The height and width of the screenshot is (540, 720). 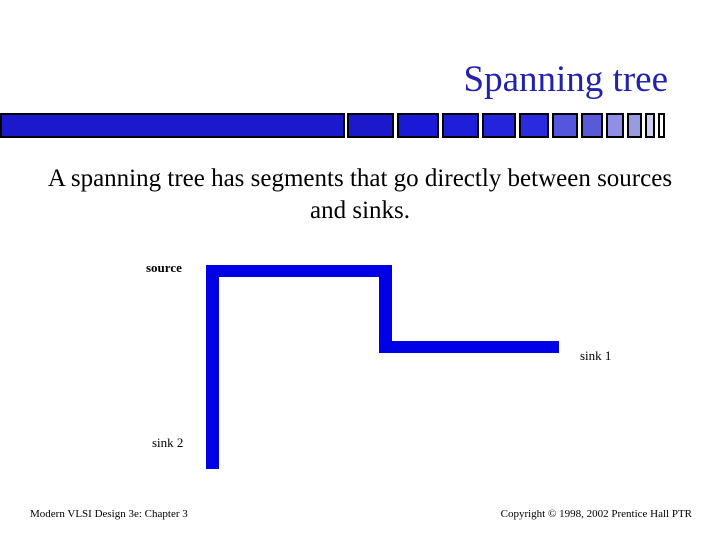 I want to click on source-vertical-trunk, so click(x=212, y=367).